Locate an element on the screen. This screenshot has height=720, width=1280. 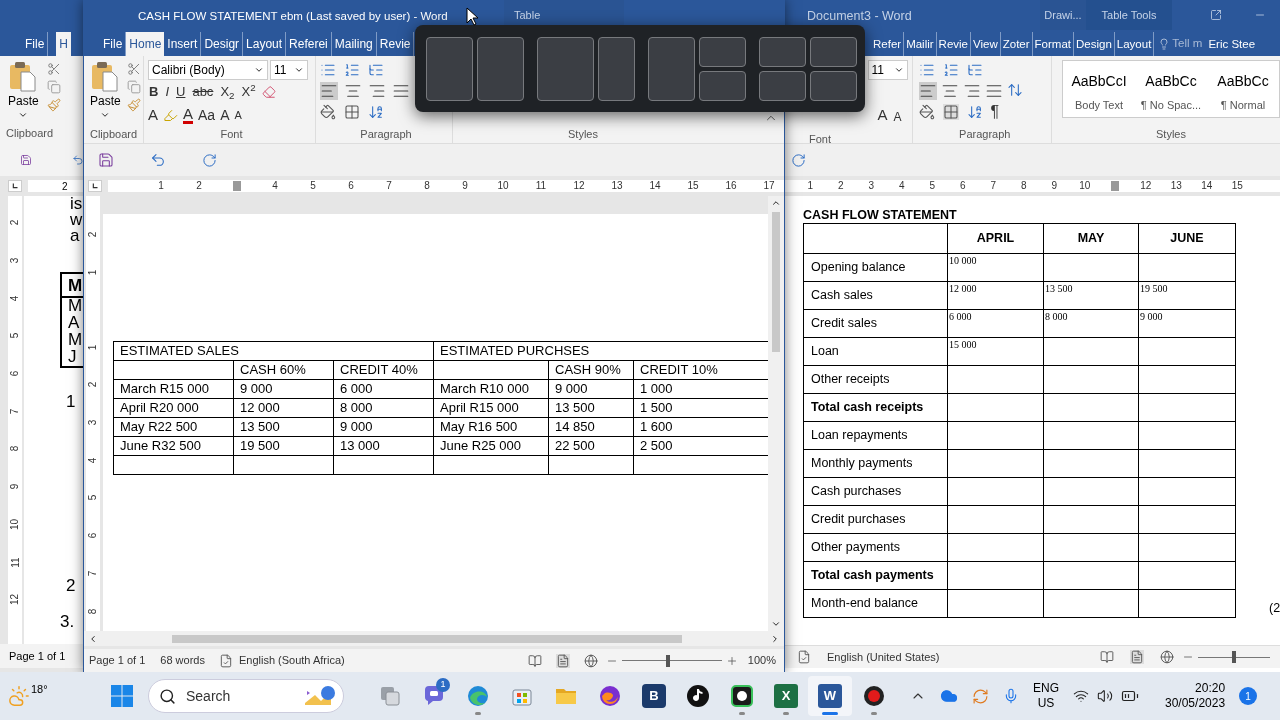
format-button: X$_{2}$ is located at coordinates (227, 92).